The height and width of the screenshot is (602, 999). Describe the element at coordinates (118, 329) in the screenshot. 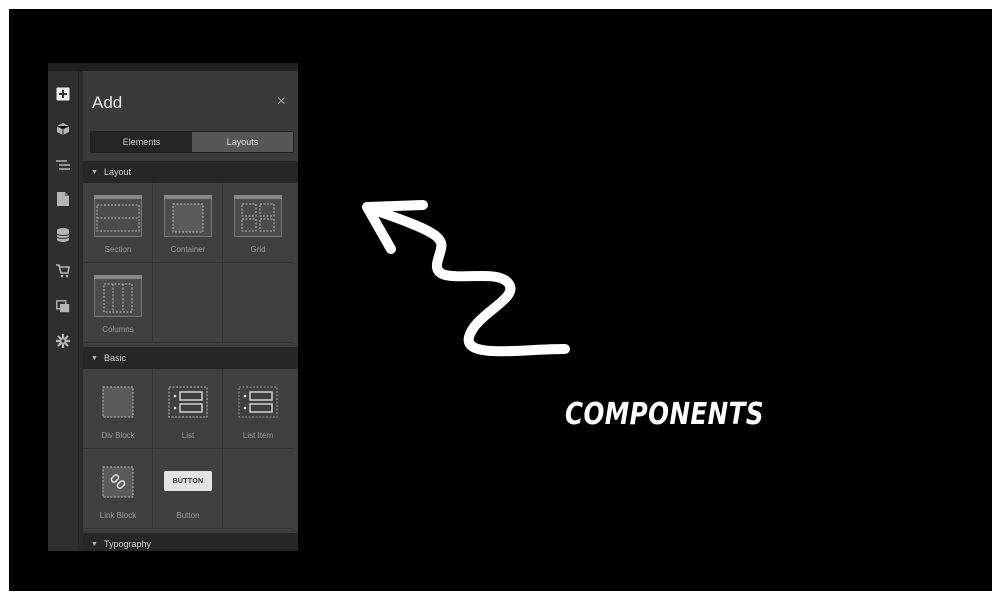

I see `element-label: Columns` at that location.